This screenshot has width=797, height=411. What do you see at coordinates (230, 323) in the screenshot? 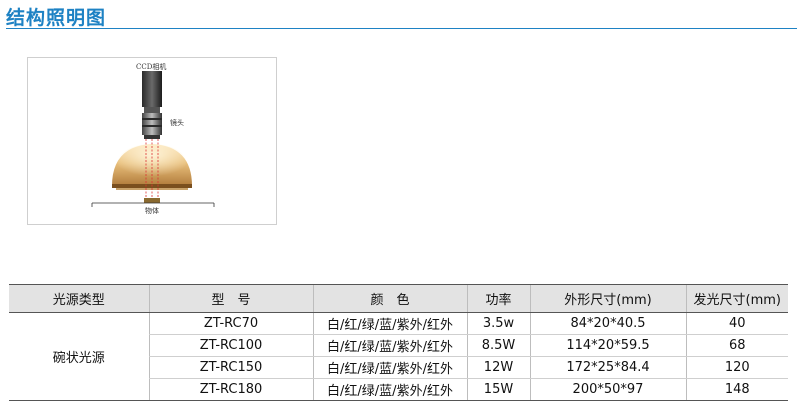
I see `model-cell: ZT-RC70` at bounding box center [230, 323].